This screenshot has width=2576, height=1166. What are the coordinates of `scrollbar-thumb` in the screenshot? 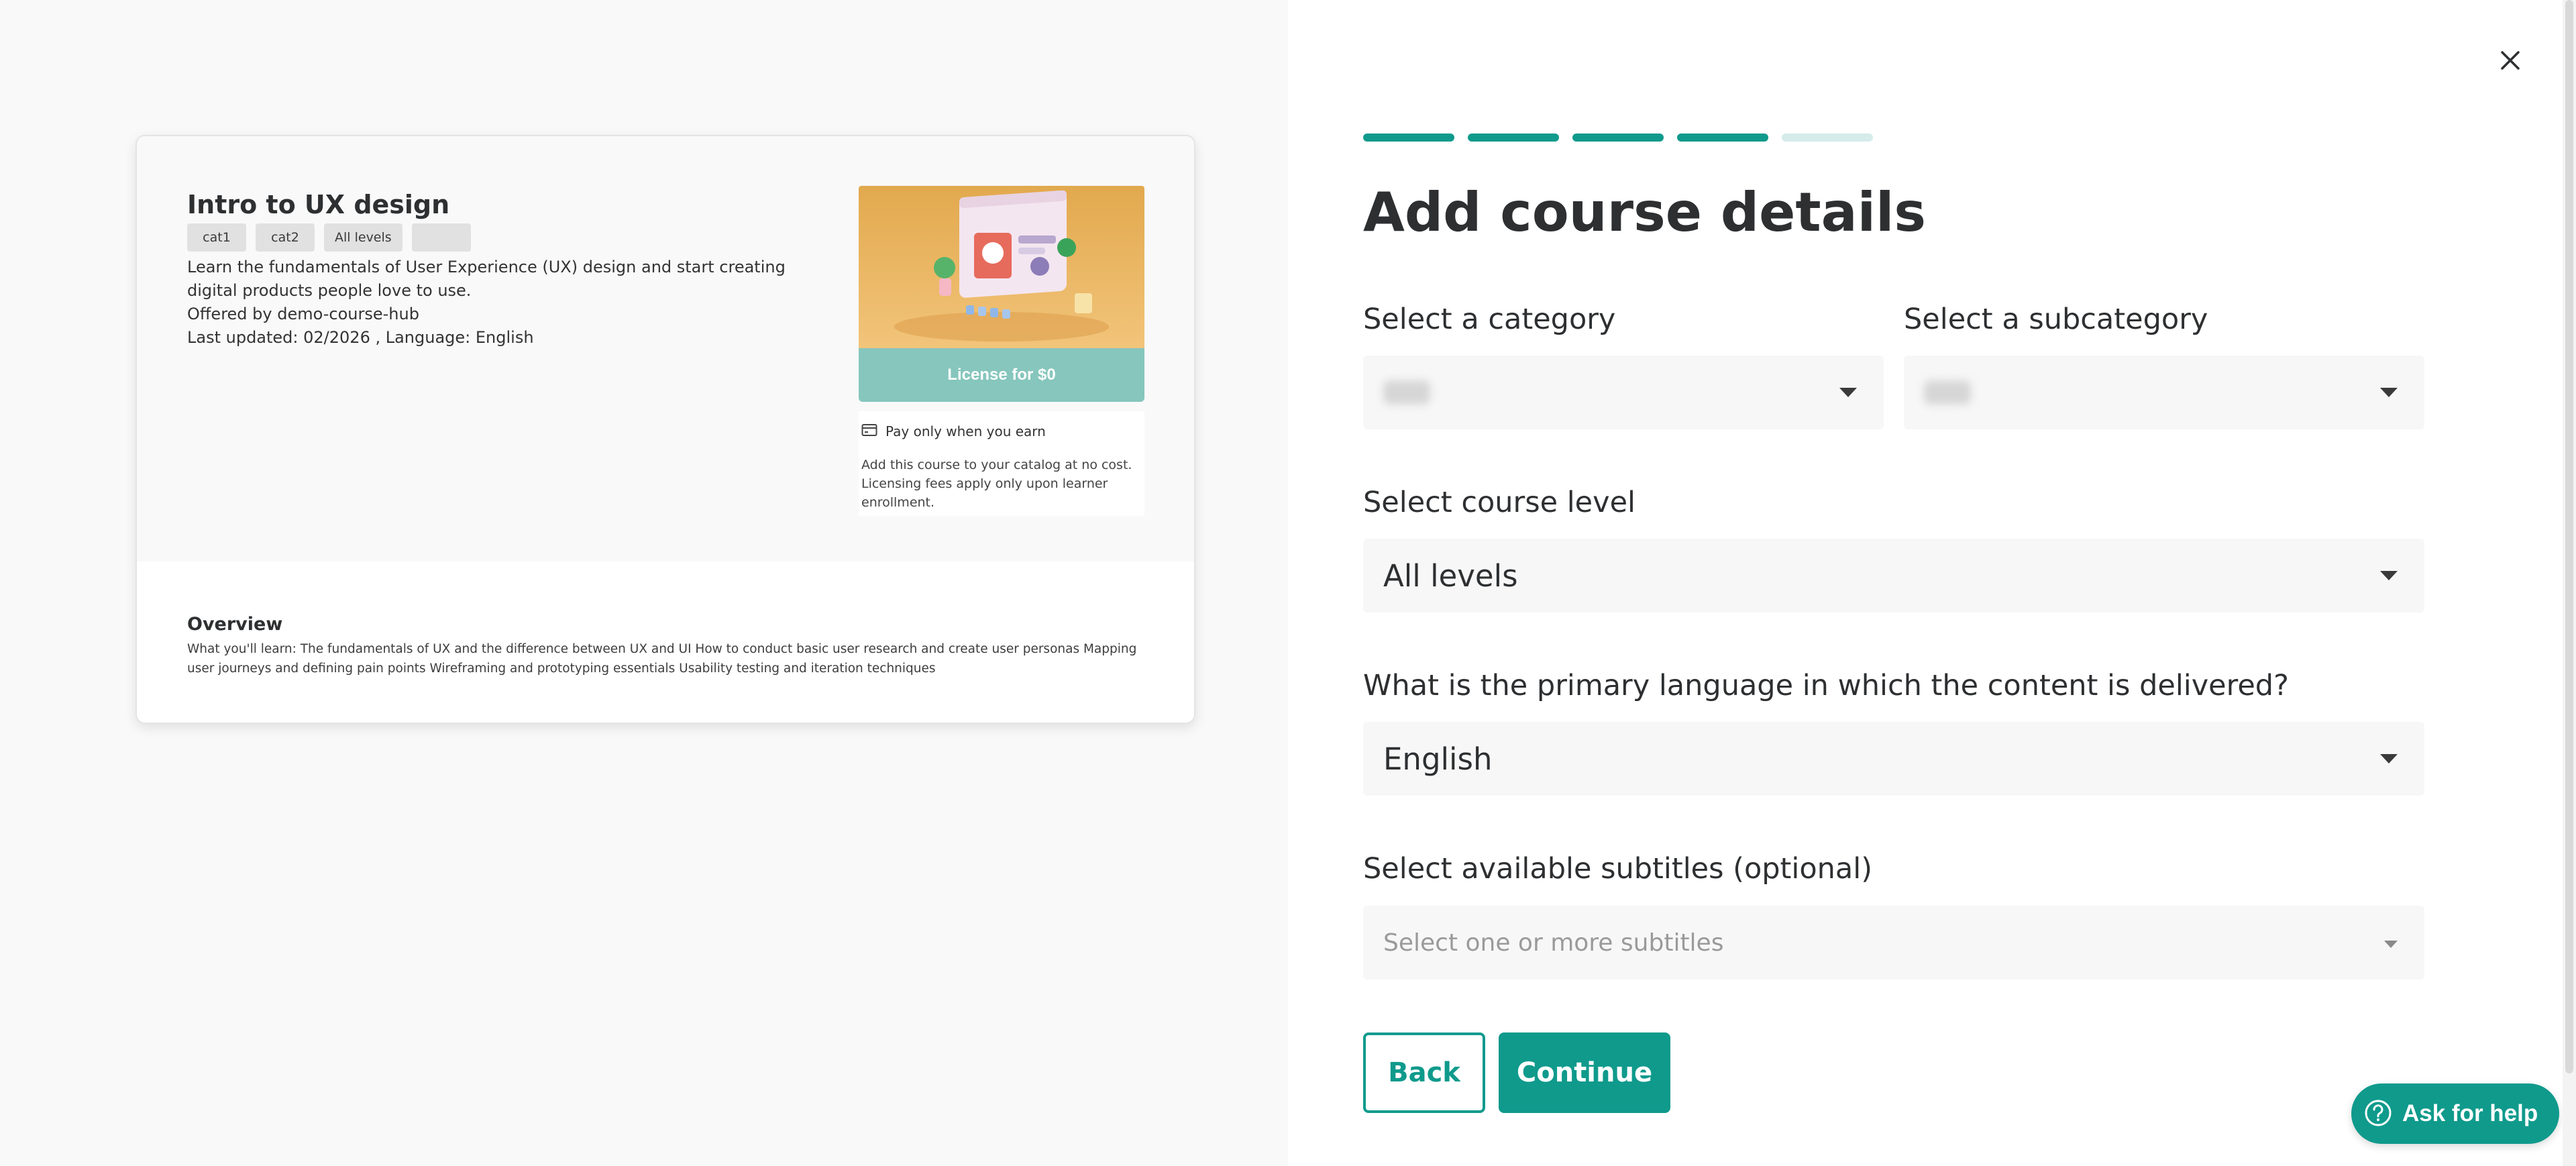 It's located at (2569, 536).